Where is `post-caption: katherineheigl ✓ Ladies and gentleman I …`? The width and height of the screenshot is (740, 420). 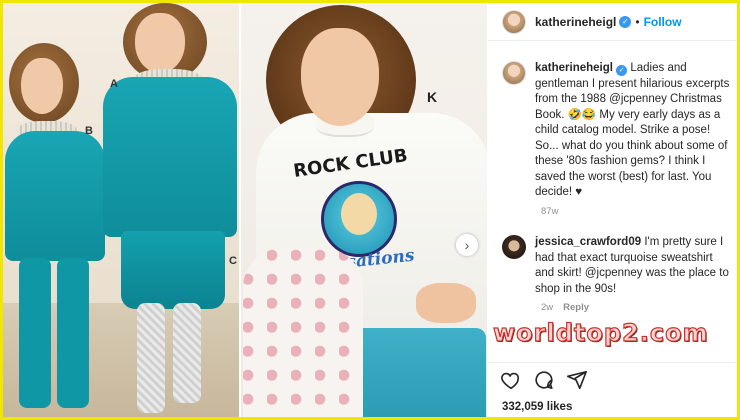
post-caption: katherineheigl ✓ Ladies and gentleman I … is located at coordinates (617, 131).